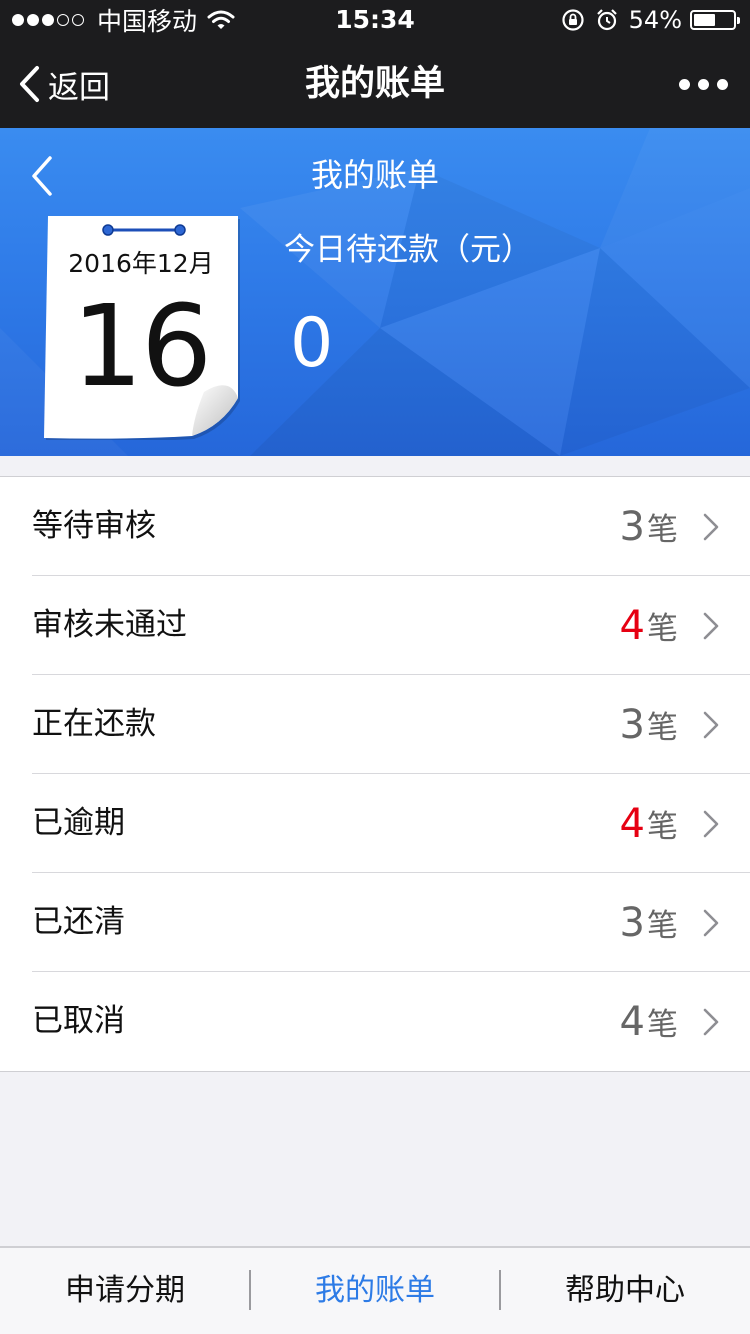  I want to click on calendar-widget: 2016年12月 16, so click(142, 328).